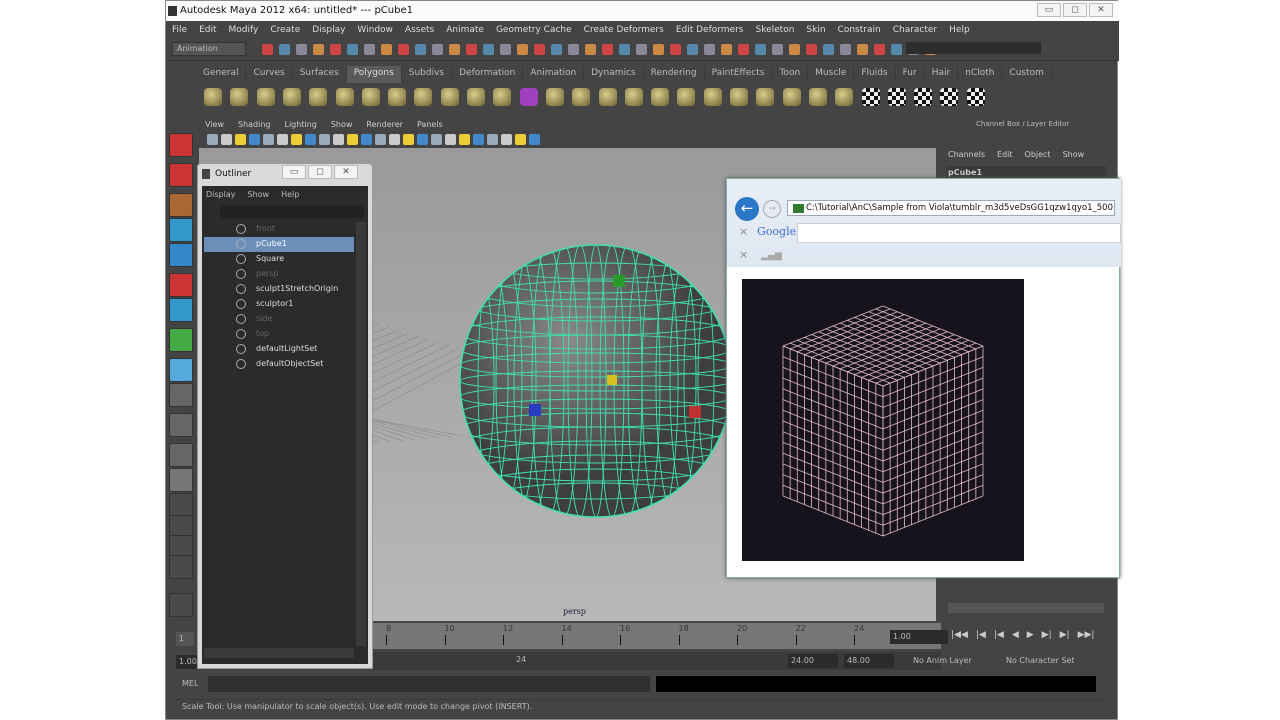 The height and width of the screenshot is (720, 1280). I want to click on sphere-mesh, so click(596, 381).